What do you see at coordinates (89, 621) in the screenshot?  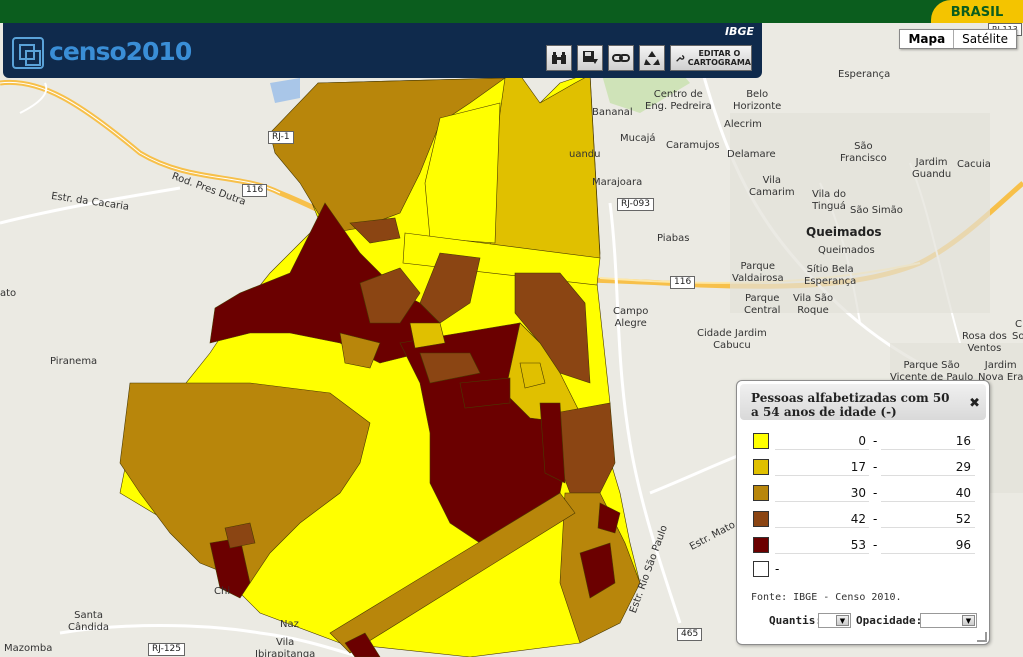 I see `place-santa-candida: Santa Cândida` at bounding box center [89, 621].